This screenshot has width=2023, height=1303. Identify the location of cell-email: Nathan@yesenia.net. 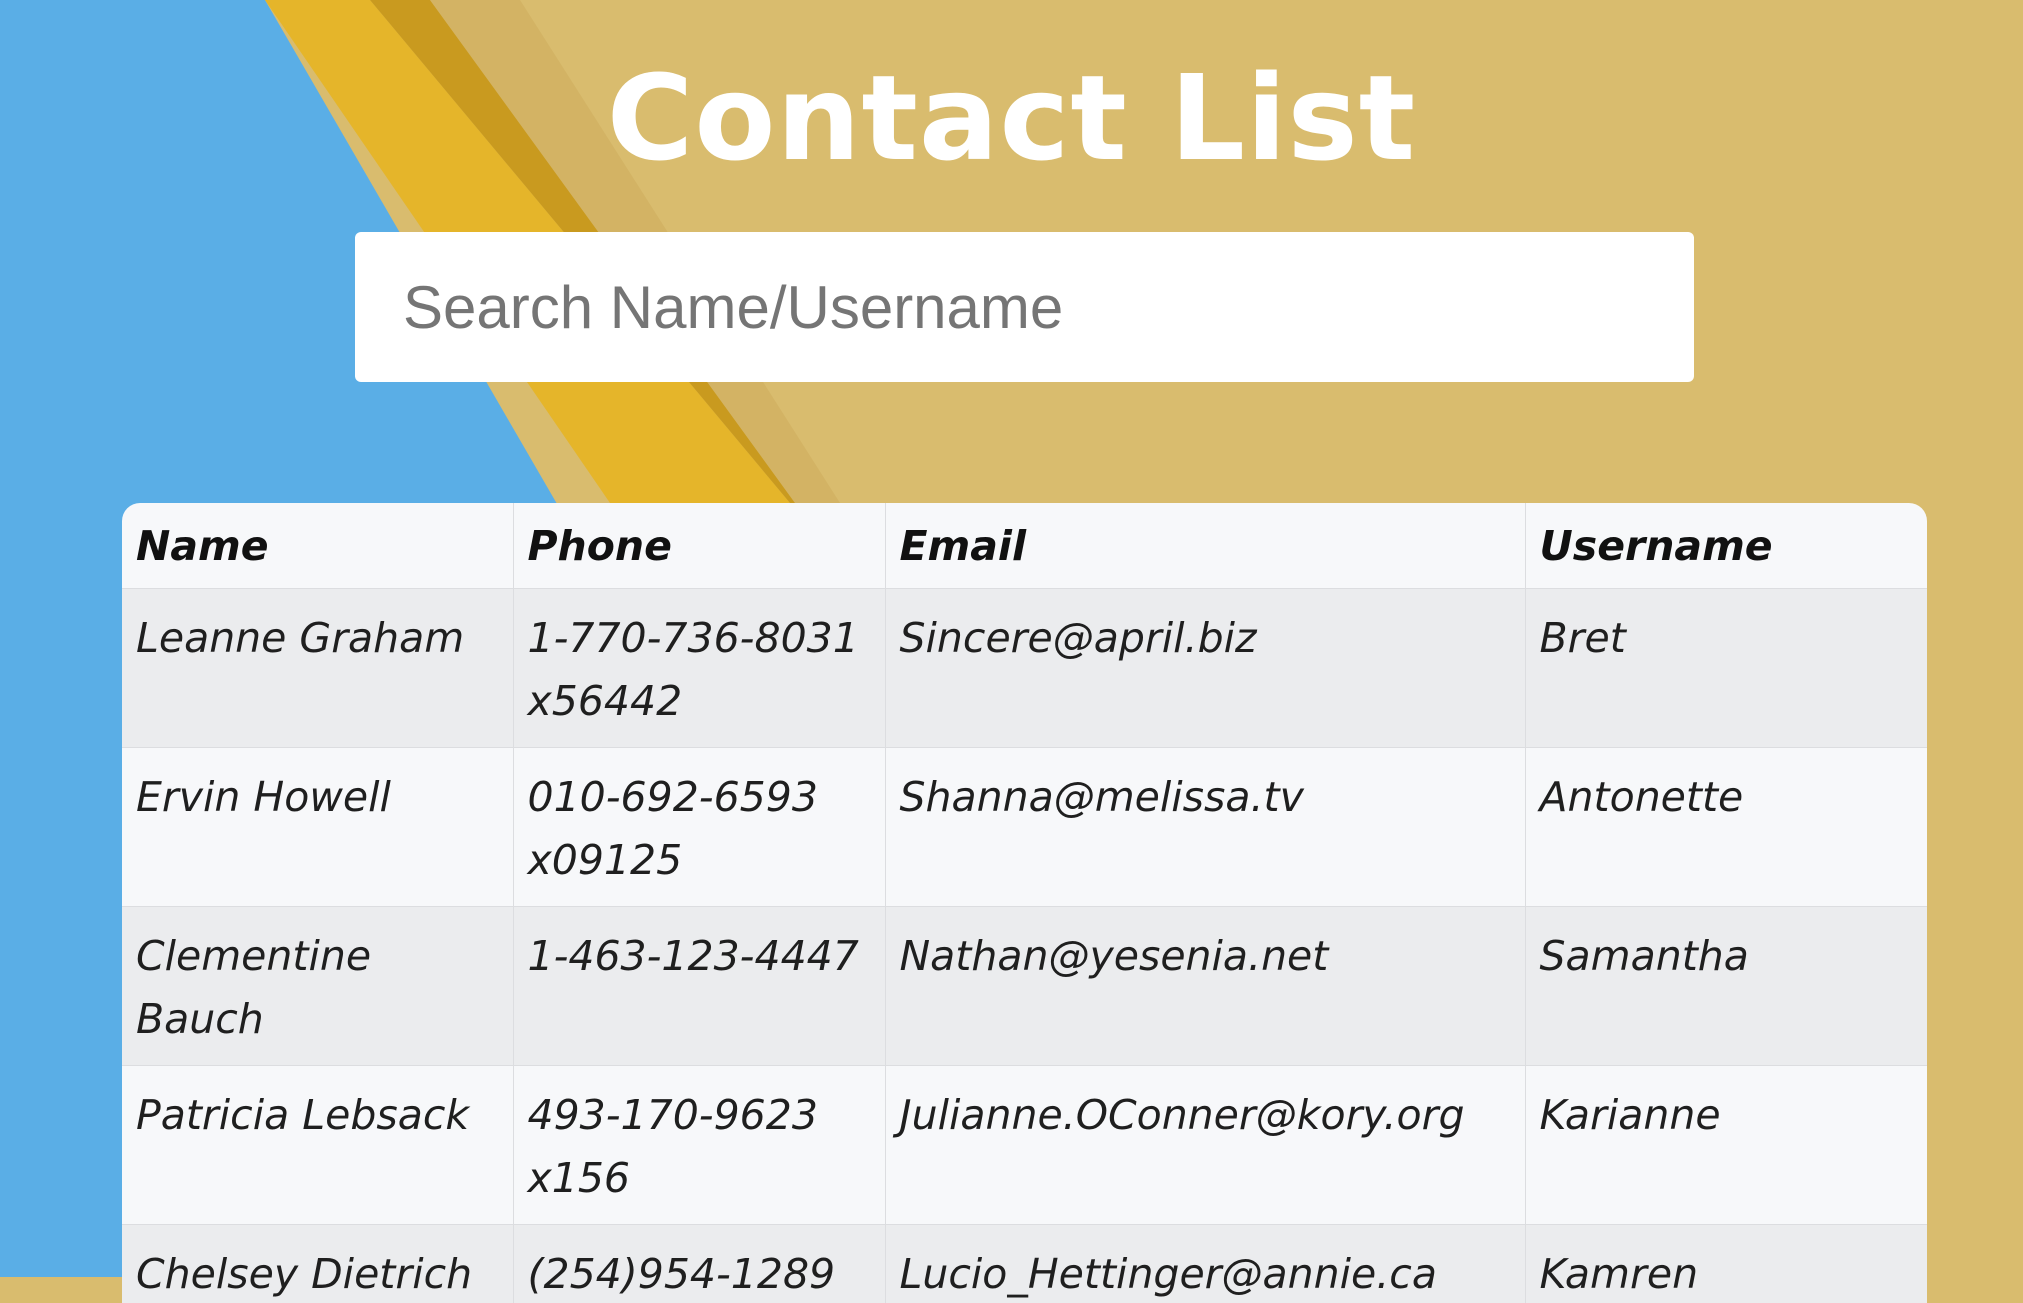
(1205, 986).